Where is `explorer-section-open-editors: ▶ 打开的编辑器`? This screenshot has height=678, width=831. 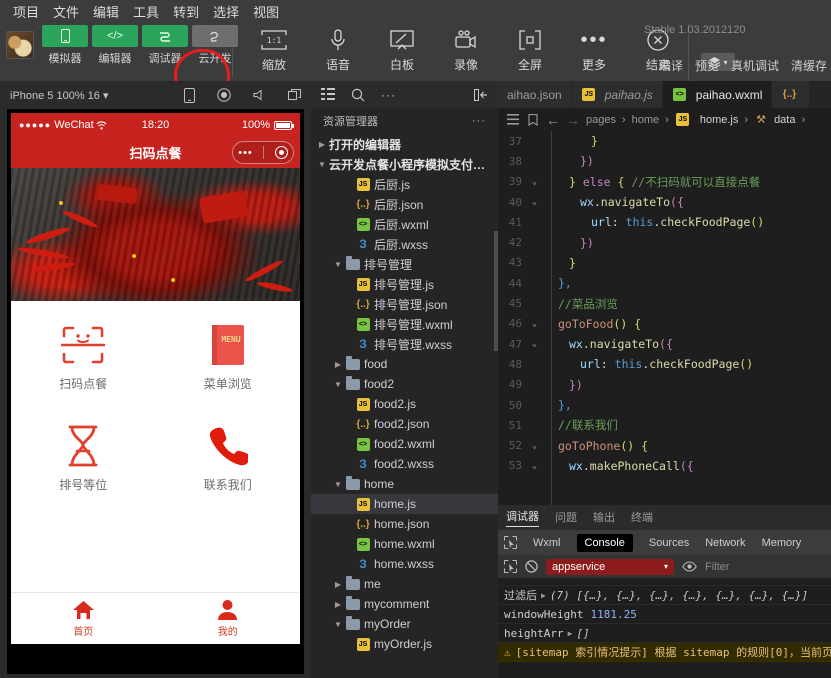
explorer-section-open-editors: ▶ 打开的编辑器 is located at coordinates (404, 144).